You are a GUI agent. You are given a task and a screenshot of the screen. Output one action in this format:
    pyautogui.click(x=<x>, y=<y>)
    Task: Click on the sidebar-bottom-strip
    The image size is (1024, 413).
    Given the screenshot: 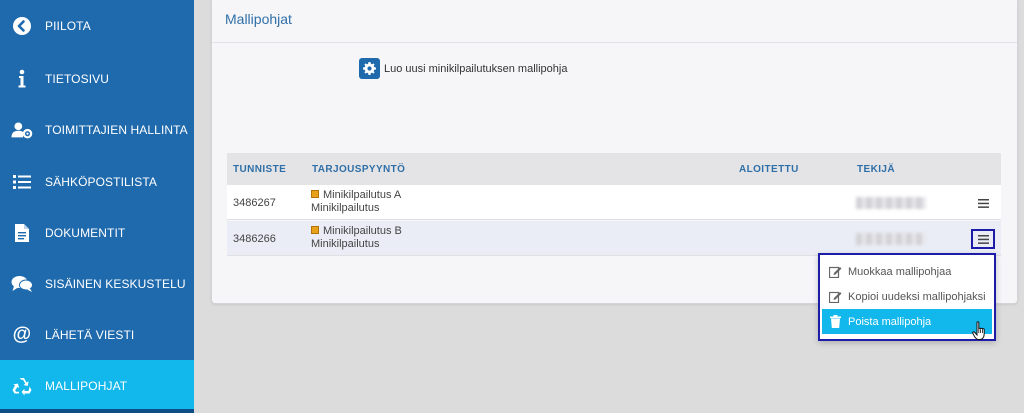 What is the action you would take?
    pyautogui.click(x=97, y=411)
    